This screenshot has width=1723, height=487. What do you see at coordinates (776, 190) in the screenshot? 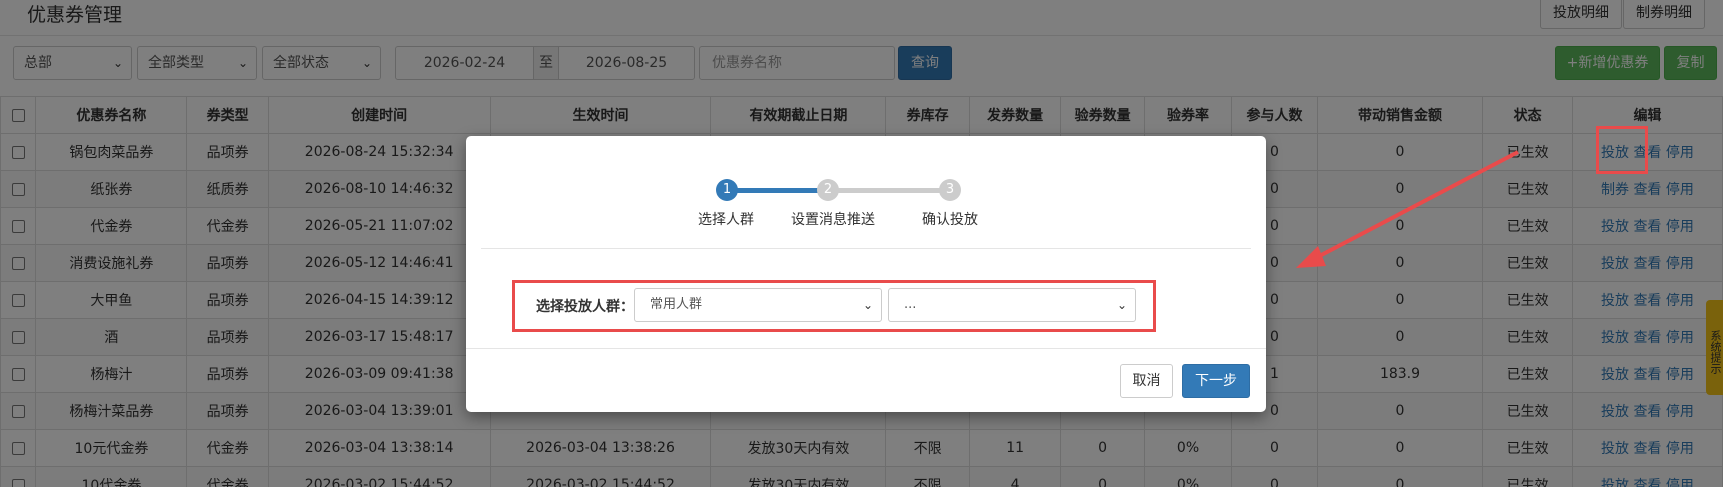
I see `step-progress-line` at bounding box center [776, 190].